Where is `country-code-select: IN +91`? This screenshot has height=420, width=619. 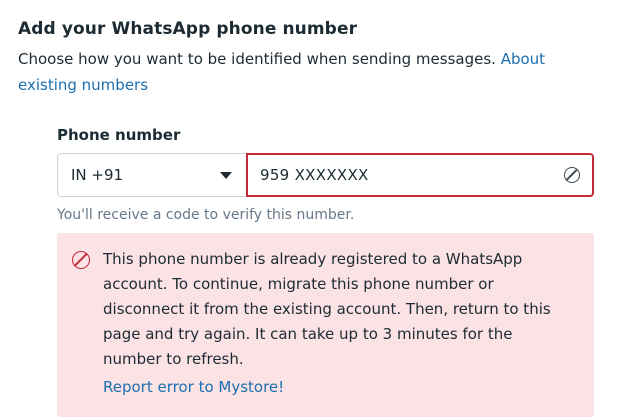 country-code-select: IN +91 is located at coordinates (151, 175).